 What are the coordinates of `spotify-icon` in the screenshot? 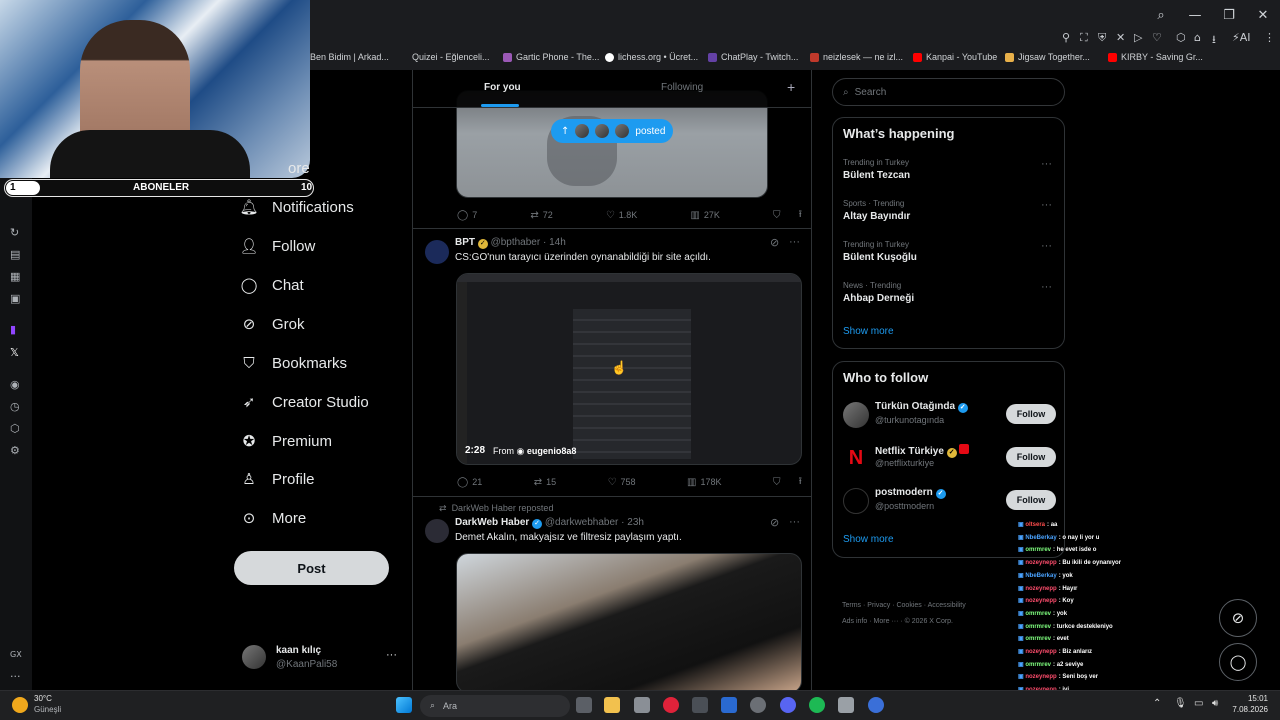 It's located at (817, 705).